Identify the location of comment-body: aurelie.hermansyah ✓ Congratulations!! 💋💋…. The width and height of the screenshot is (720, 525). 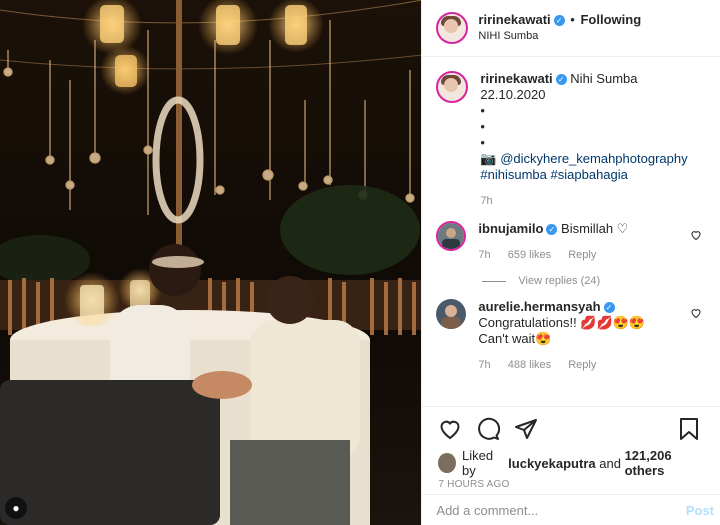
(592, 336).